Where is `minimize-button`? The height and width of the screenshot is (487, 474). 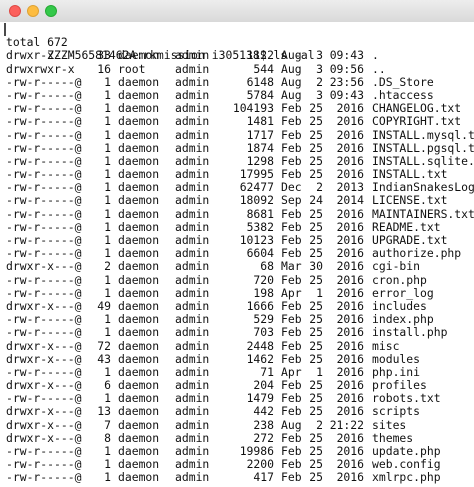
minimize-button is located at coordinates (33, 11).